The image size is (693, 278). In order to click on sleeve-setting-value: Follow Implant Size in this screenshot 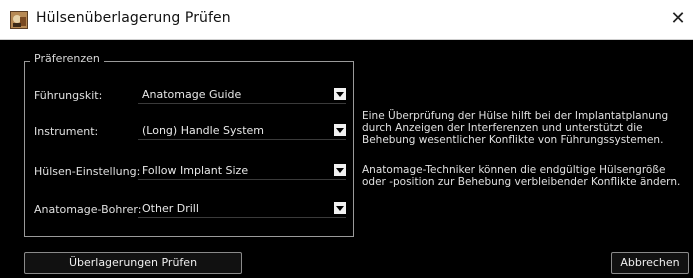, I will do `click(195, 170)`.